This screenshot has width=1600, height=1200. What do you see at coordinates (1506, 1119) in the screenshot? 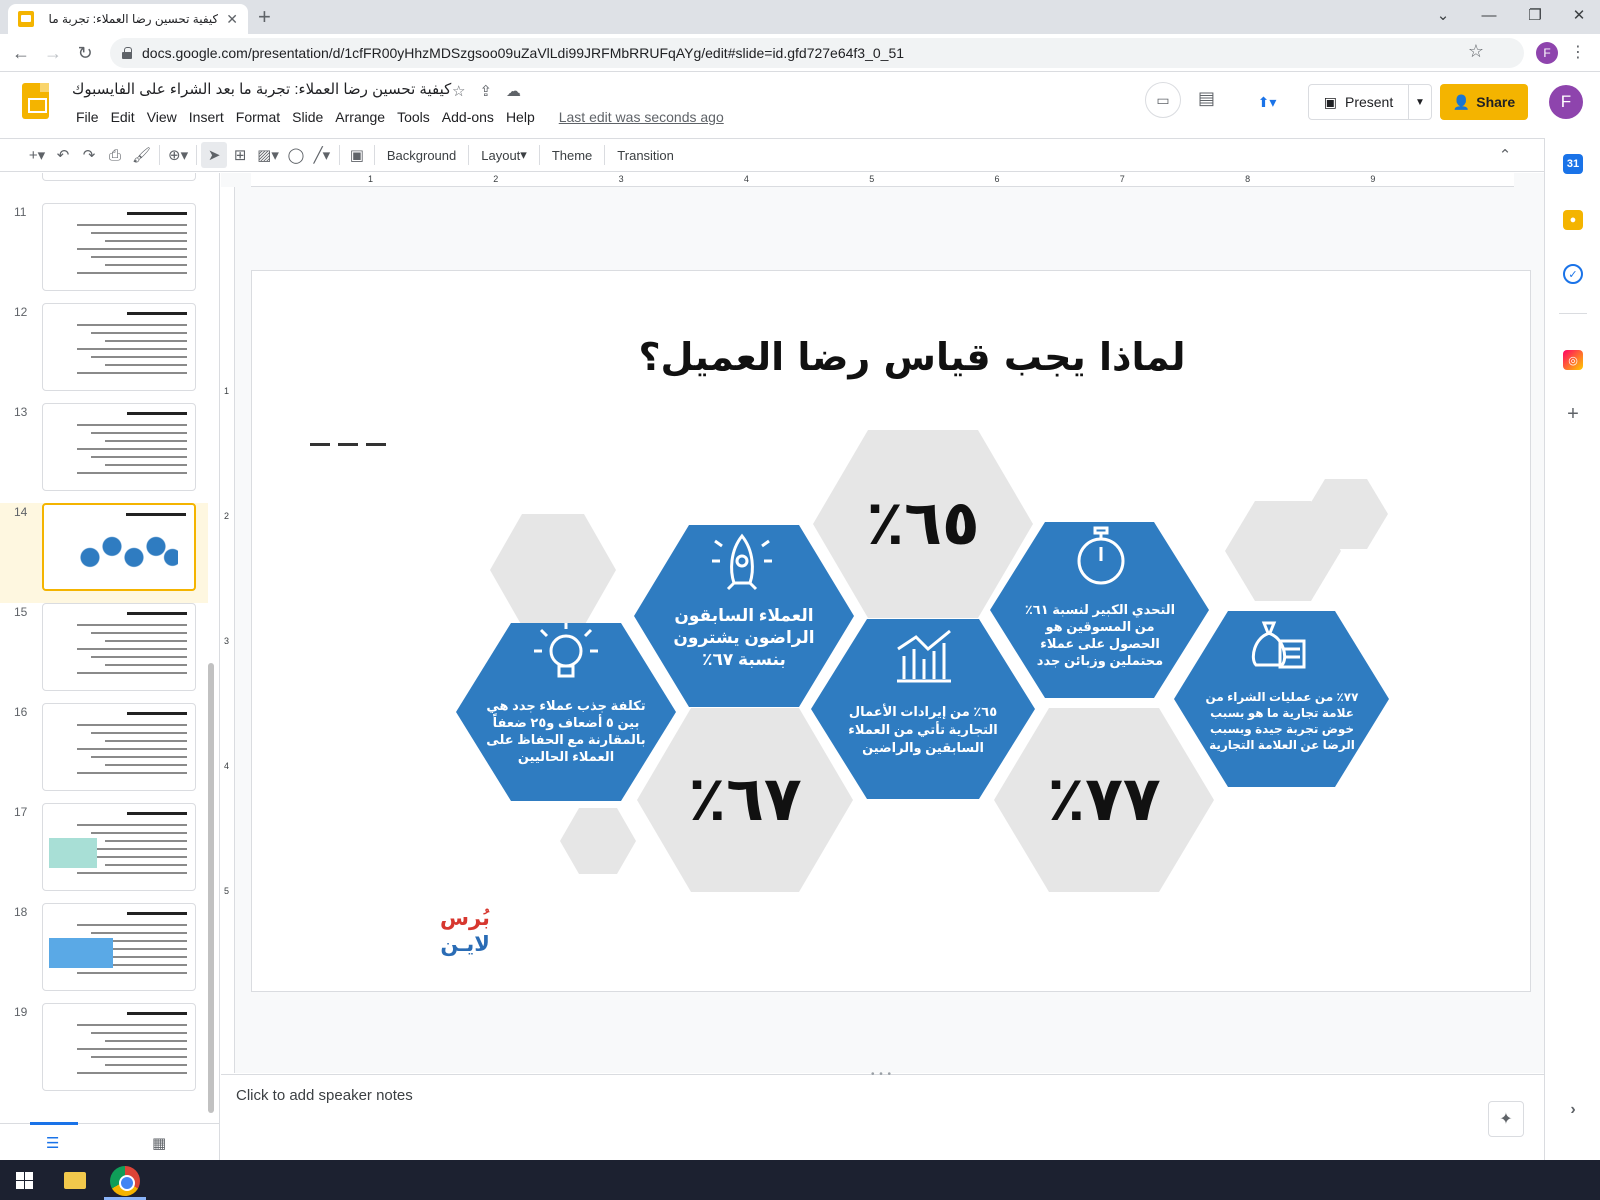
I see `explore-icon: ✦` at bounding box center [1506, 1119].